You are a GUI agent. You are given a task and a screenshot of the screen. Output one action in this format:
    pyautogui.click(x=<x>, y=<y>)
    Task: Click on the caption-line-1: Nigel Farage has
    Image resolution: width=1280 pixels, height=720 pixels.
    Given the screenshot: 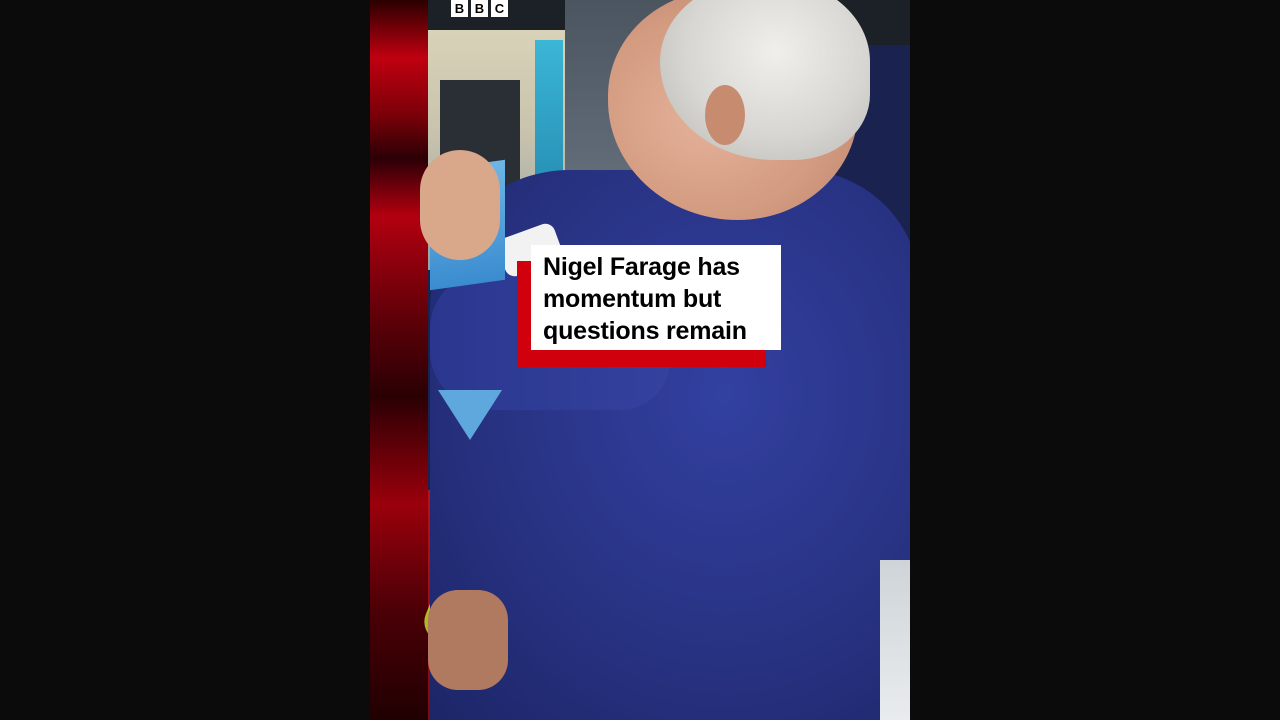 What is the action you would take?
    pyautogui.click(x=641, y=267)
    